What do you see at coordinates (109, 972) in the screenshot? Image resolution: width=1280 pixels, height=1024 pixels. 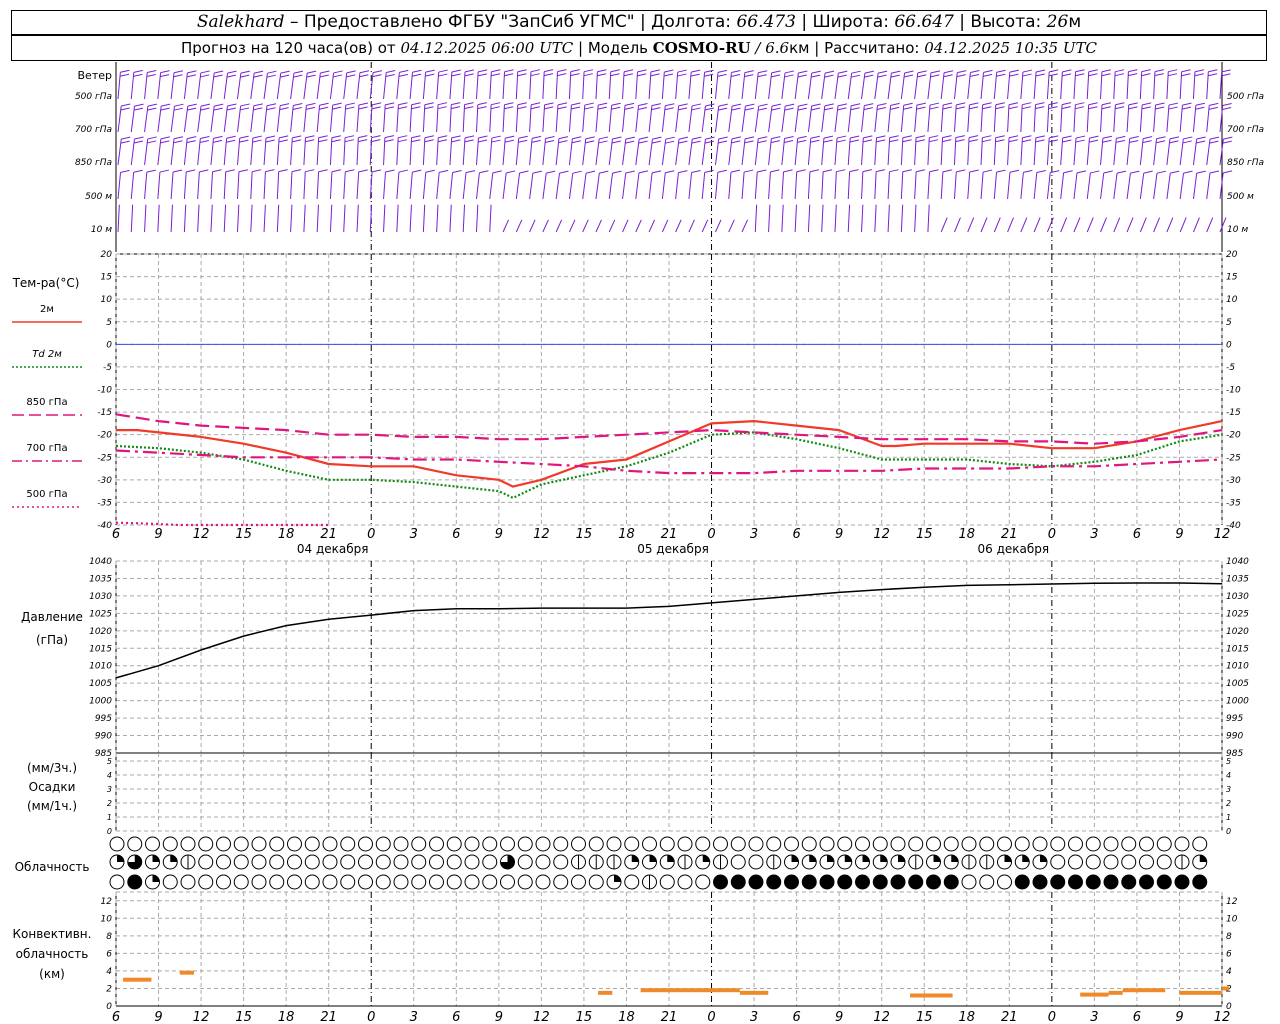 I see `conv-tick-left: 4` at bounding box center [109, 972].